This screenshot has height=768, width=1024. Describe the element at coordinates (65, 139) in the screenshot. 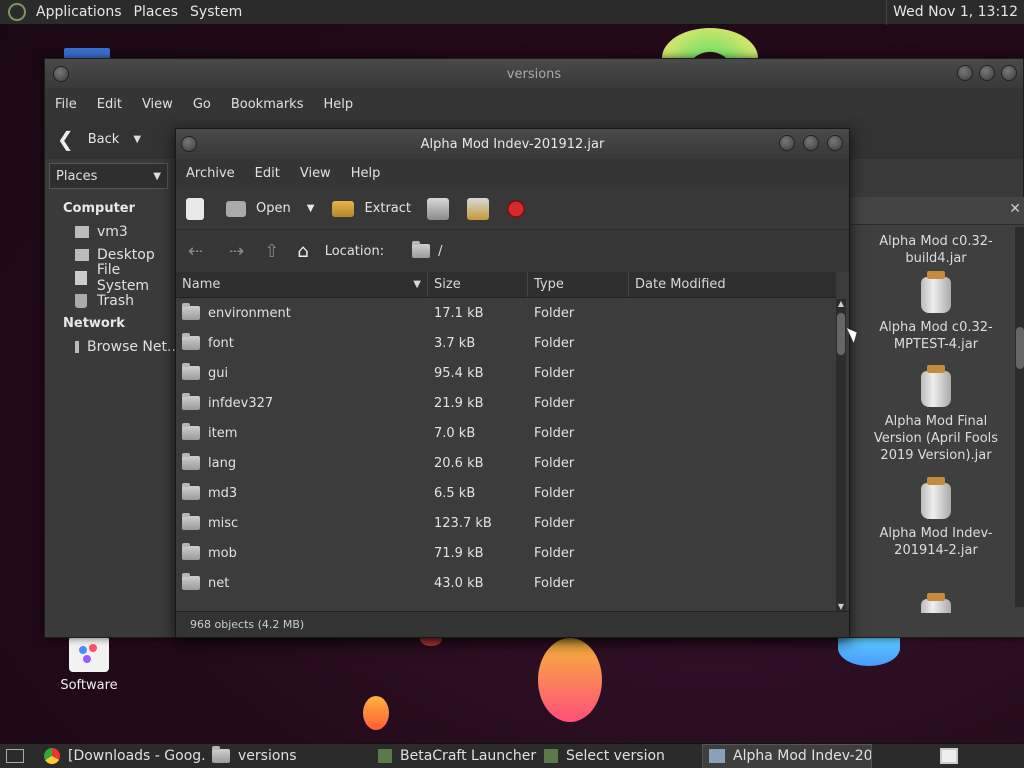

I see `back-arrow-icon: ❮` at that location.